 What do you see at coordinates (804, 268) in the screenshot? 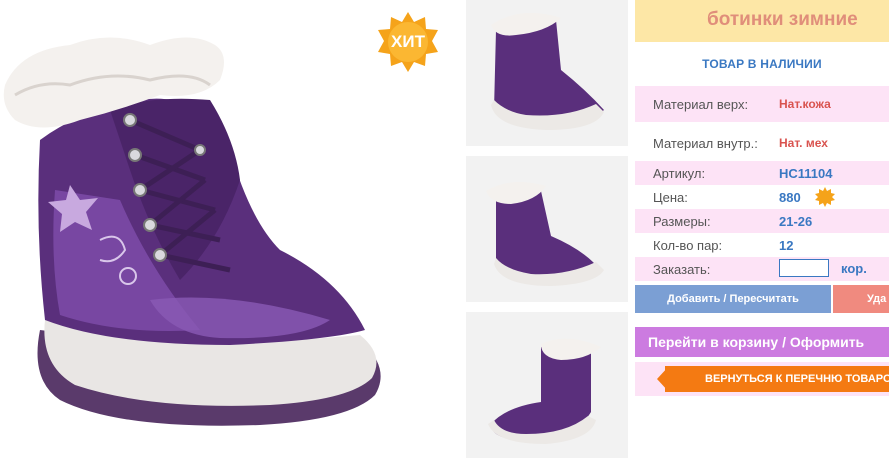
I see `order-quantity-input` at bounding box center [804, 268].